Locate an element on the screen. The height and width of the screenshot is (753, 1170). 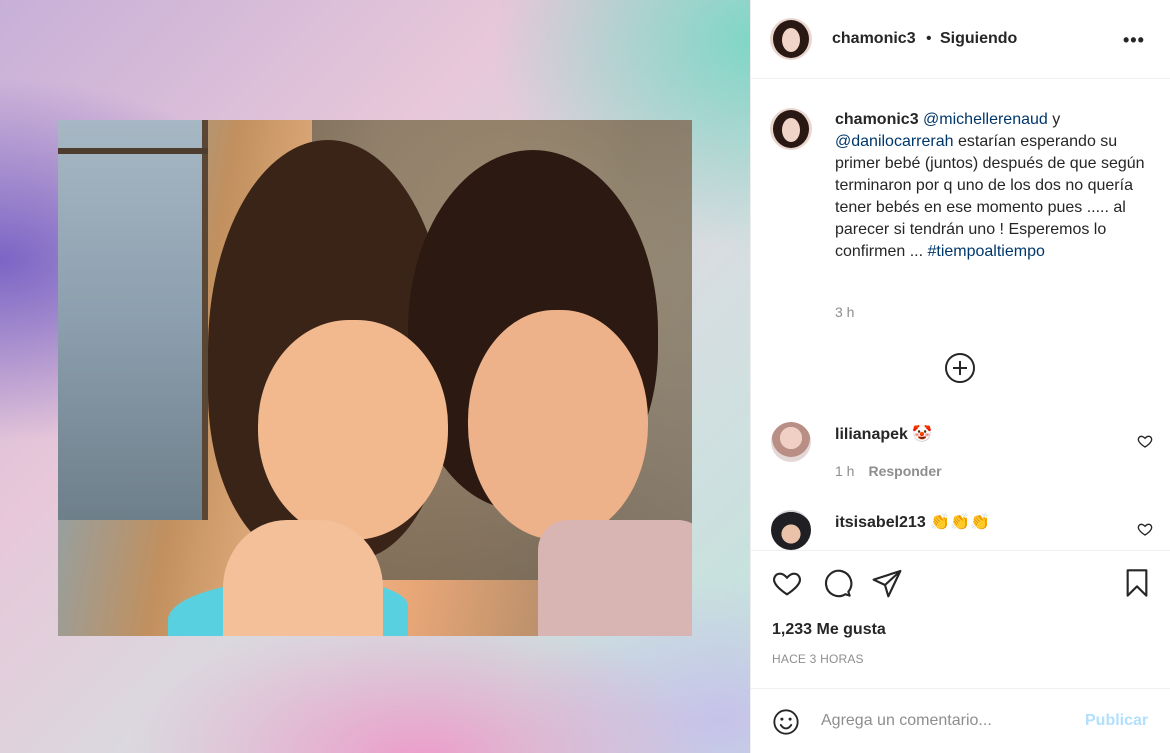
photo-window-frame is located at coordinates (133, 151).